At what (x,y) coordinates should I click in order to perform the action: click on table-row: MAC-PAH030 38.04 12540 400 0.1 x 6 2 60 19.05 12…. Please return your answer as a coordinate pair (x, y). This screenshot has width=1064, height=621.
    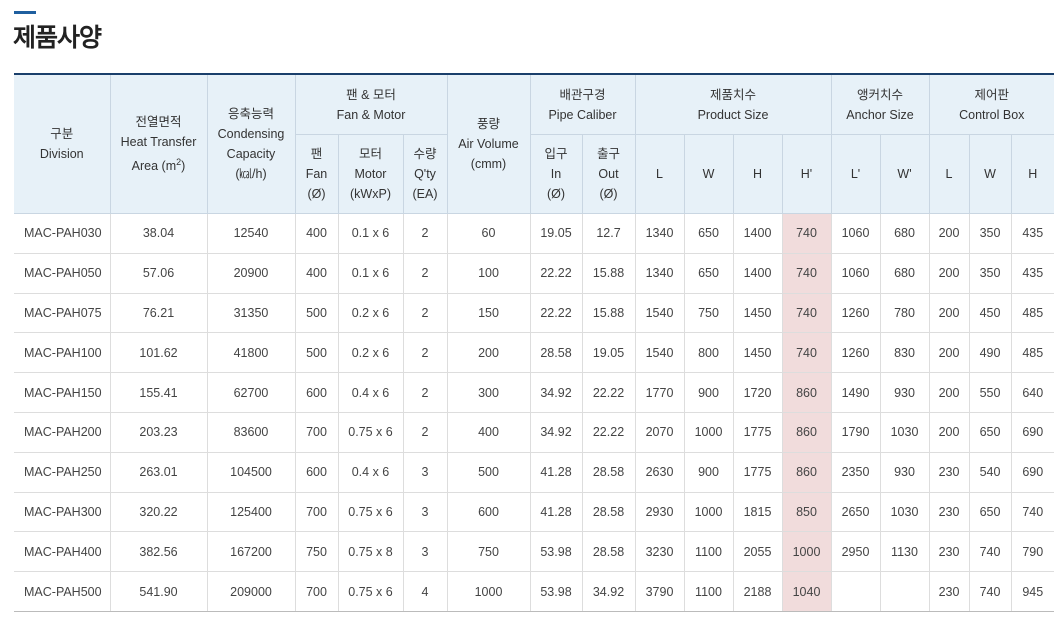
    Looking at the image, I should click on (534, 233).